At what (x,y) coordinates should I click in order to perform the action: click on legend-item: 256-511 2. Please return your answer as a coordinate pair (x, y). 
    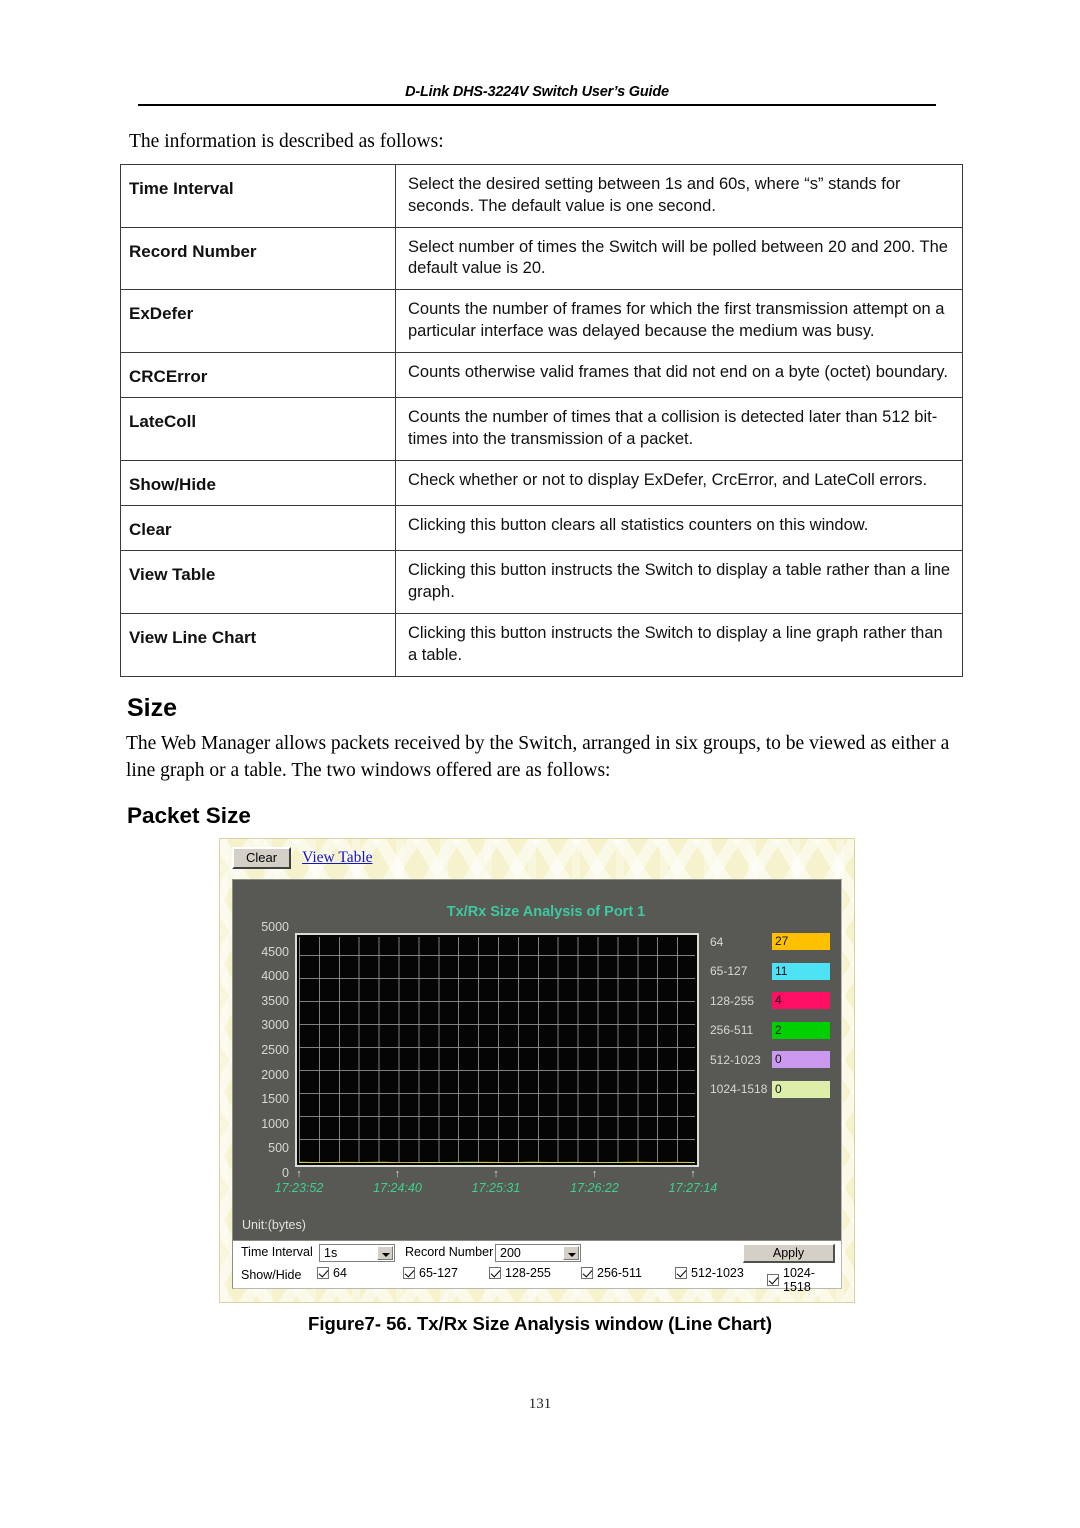
    Looking at the image, I should click on (775, 1030).